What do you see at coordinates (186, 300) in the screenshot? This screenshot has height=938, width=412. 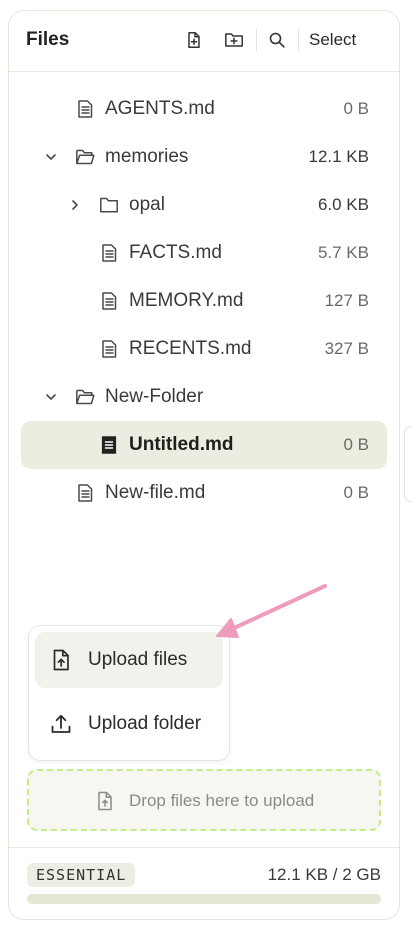 I see `item-name: MEMORY.md` at bounding box center [186, 300].